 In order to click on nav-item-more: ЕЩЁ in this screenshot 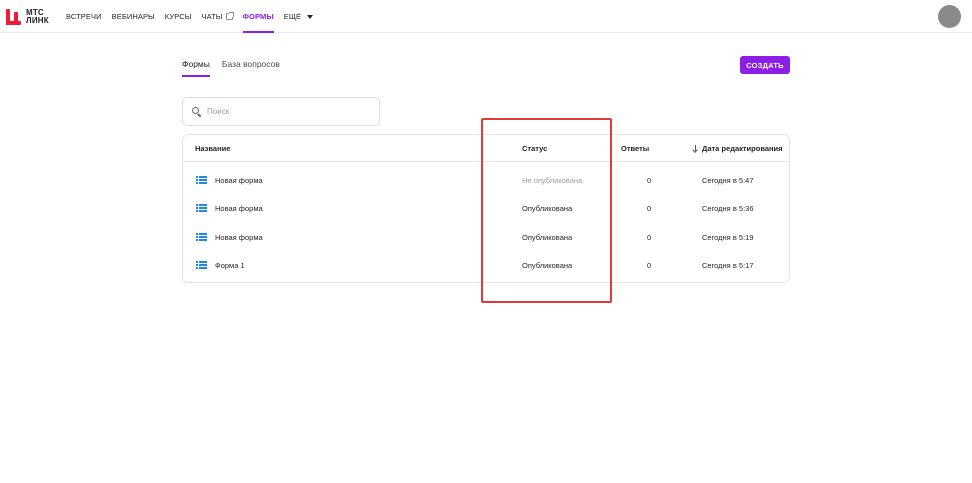, I will do `click(299, 16)`.